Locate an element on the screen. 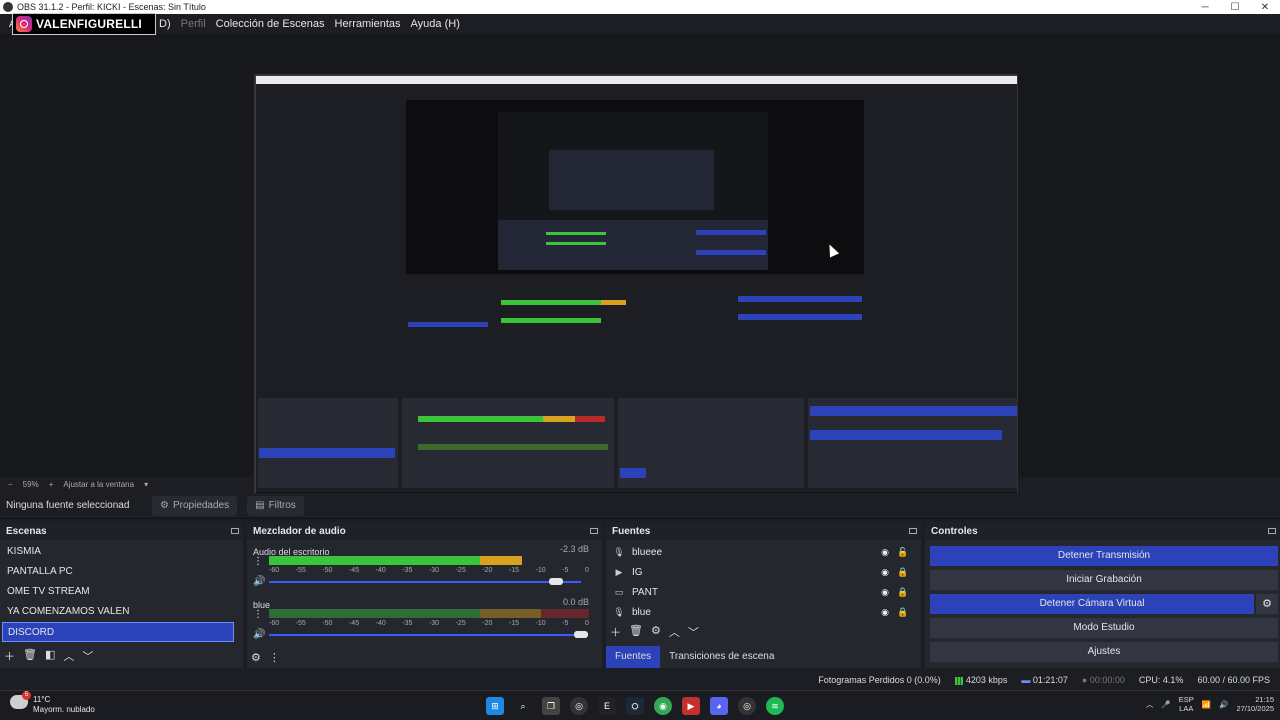  scene-item-kismia: KISMIA is located at coordinates (118, 552).